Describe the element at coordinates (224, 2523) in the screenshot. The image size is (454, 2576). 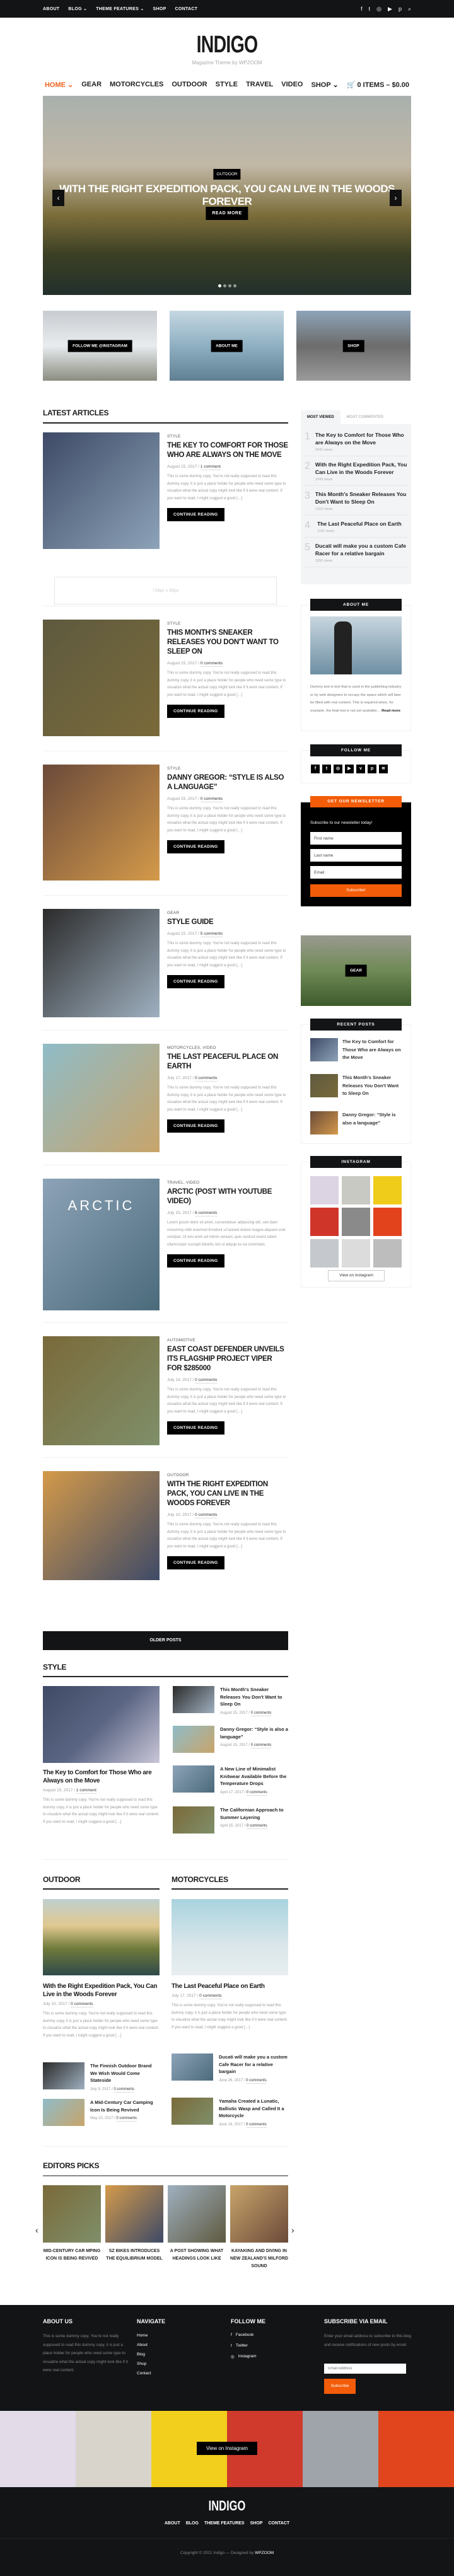
I see `footer-nav-item: THEME FEATURES` at that location.